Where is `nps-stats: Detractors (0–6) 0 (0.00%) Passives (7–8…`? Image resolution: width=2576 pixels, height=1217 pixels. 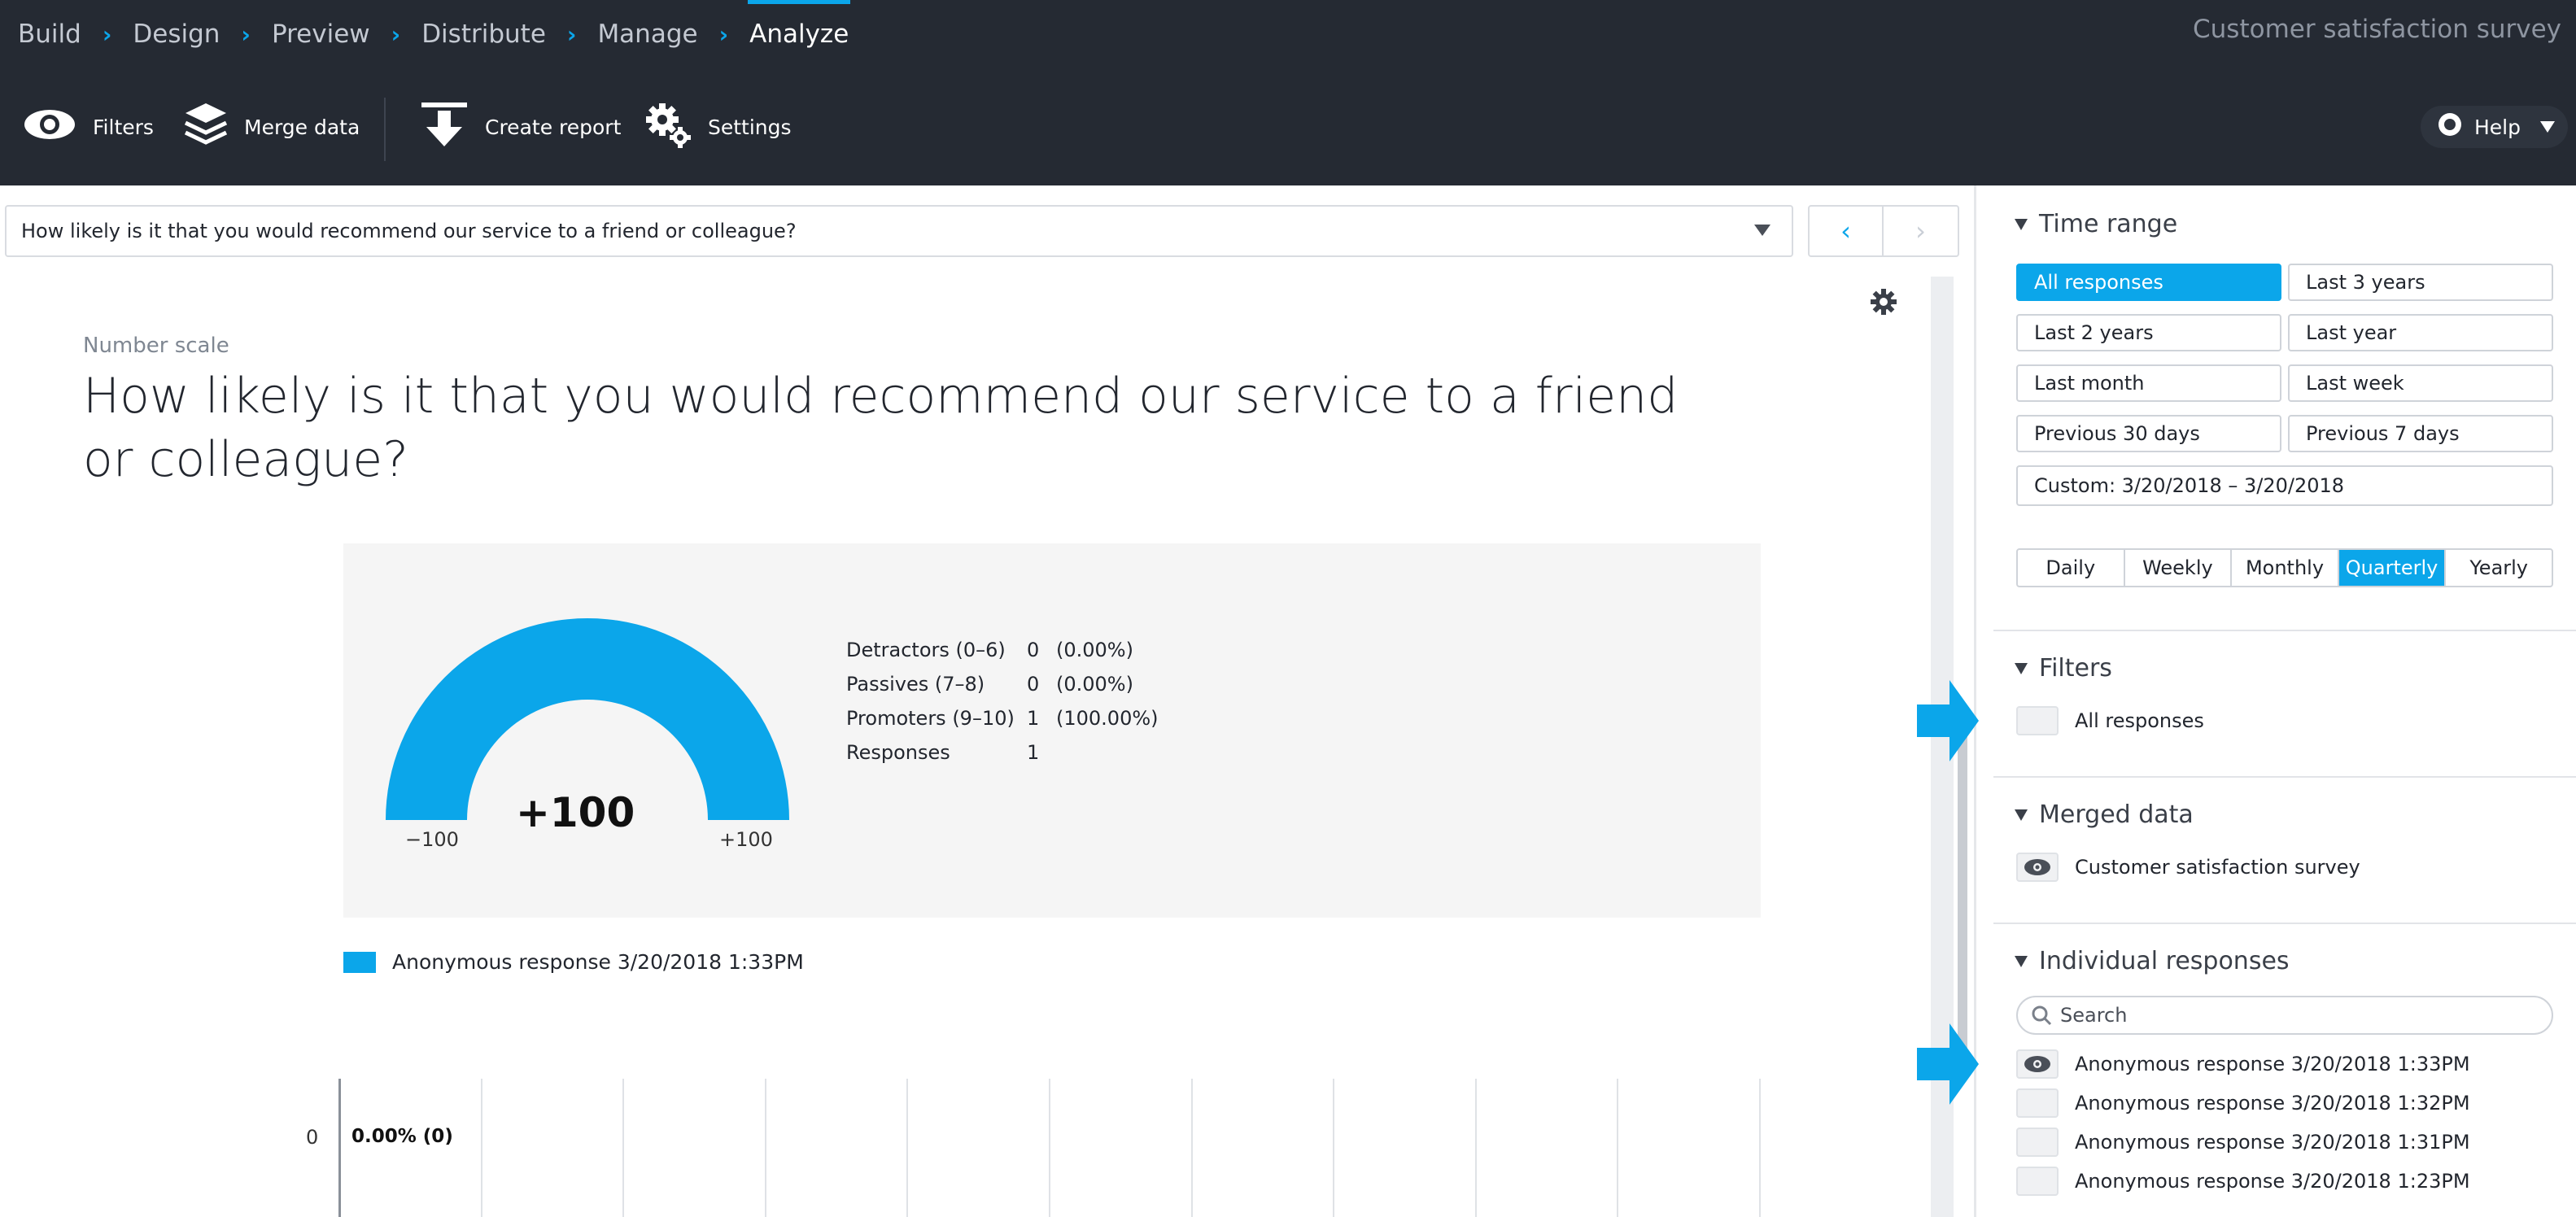 nps-stats: Detractors (0–6) 0 (0.00%) Passives (7–8… is located at coordinates (1002, 702).